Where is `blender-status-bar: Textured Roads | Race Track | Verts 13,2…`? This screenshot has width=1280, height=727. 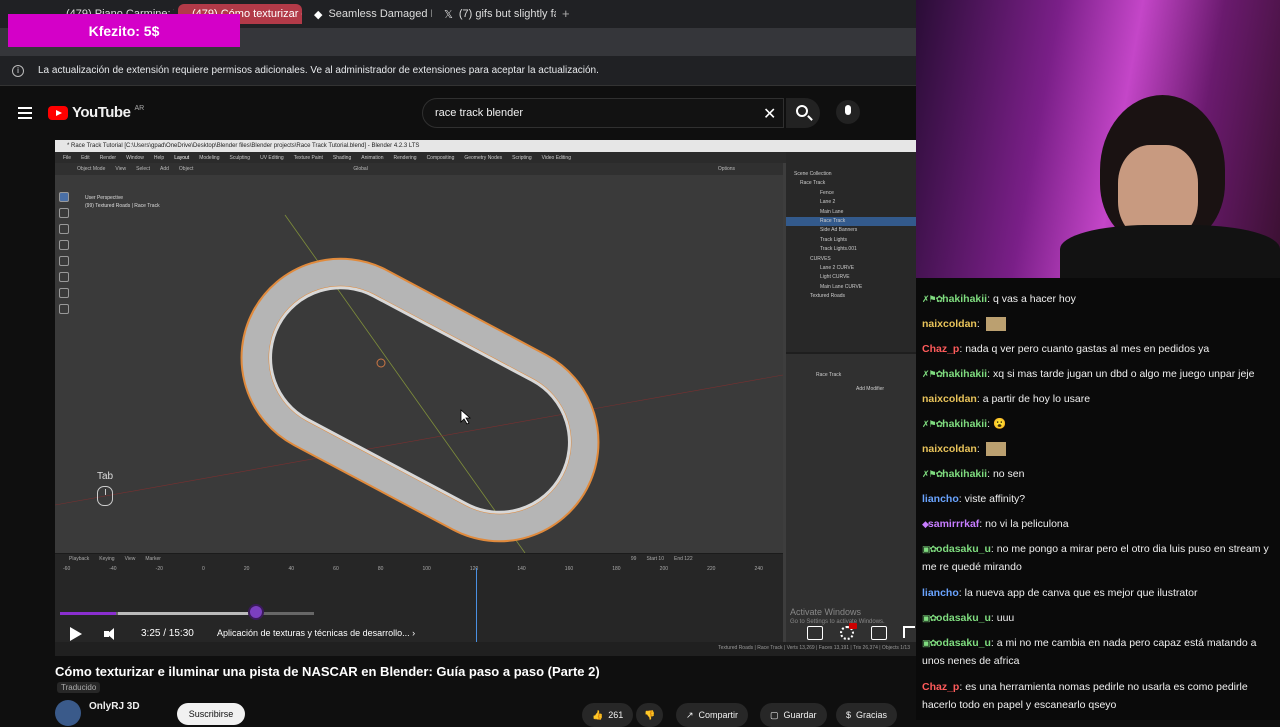
blender-status-bar: Textured Roads | Race Track | Verts 13,2… is located at coordinates (485, 649).